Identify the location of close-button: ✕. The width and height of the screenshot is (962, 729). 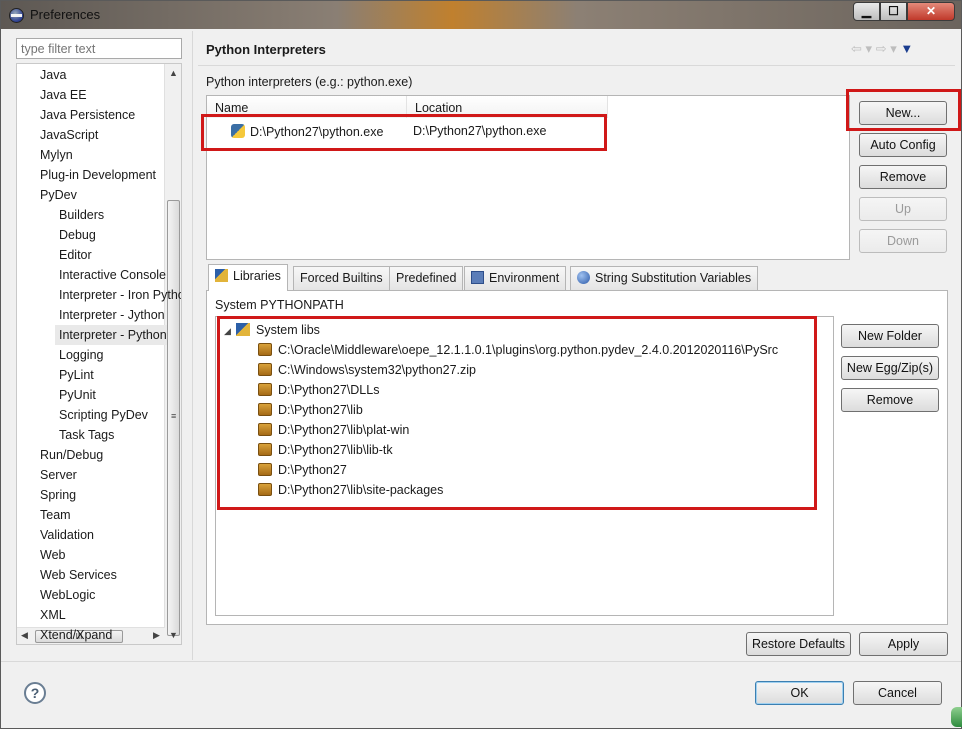
(931, 11).